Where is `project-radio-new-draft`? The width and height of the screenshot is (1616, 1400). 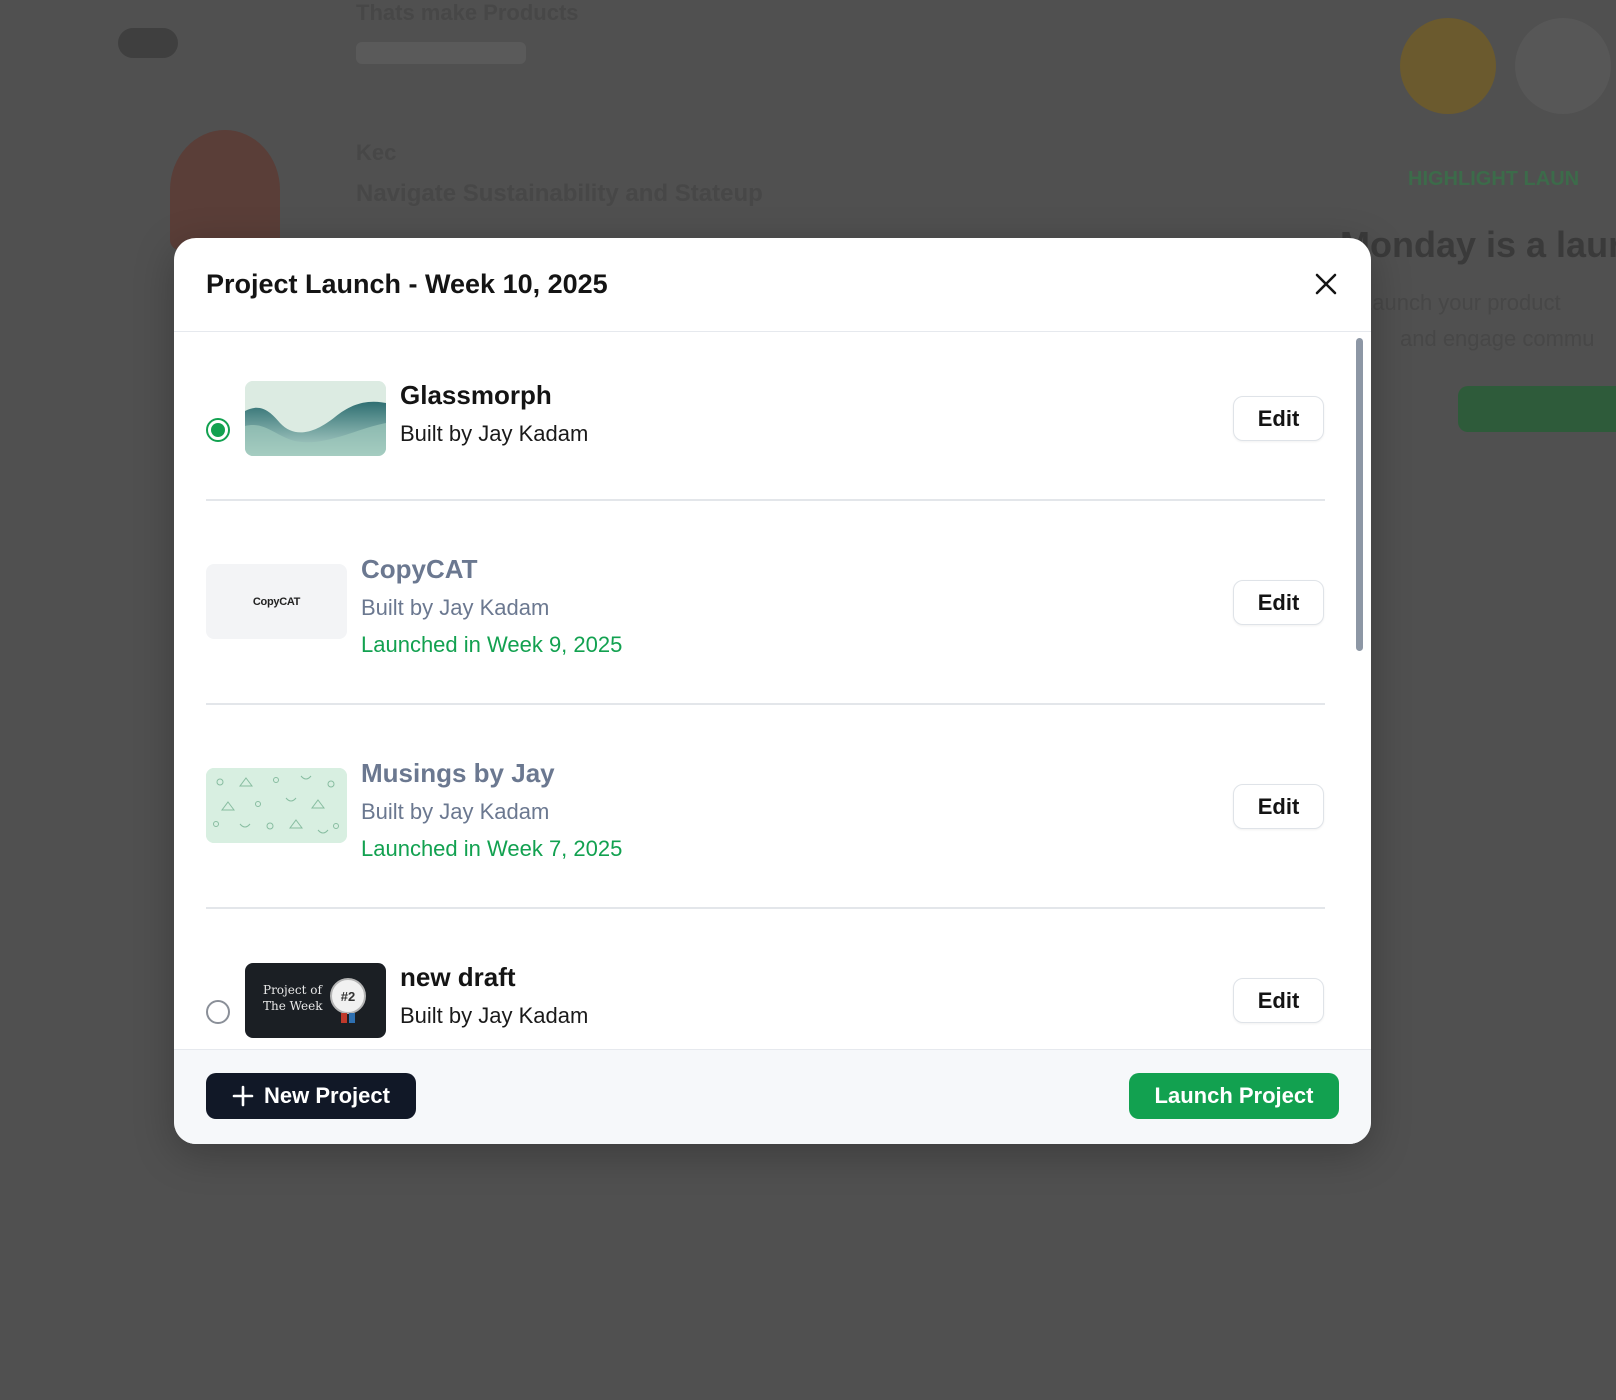
project-radio-new-draft is located at coordinates (218, 1012).